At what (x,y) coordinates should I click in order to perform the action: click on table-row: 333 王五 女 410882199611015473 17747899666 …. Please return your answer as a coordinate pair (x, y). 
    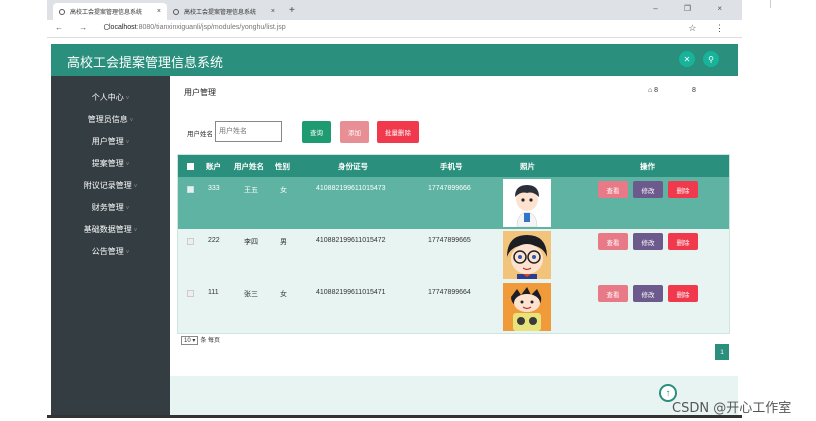
    Looking at the image, I should click on (453, 203).